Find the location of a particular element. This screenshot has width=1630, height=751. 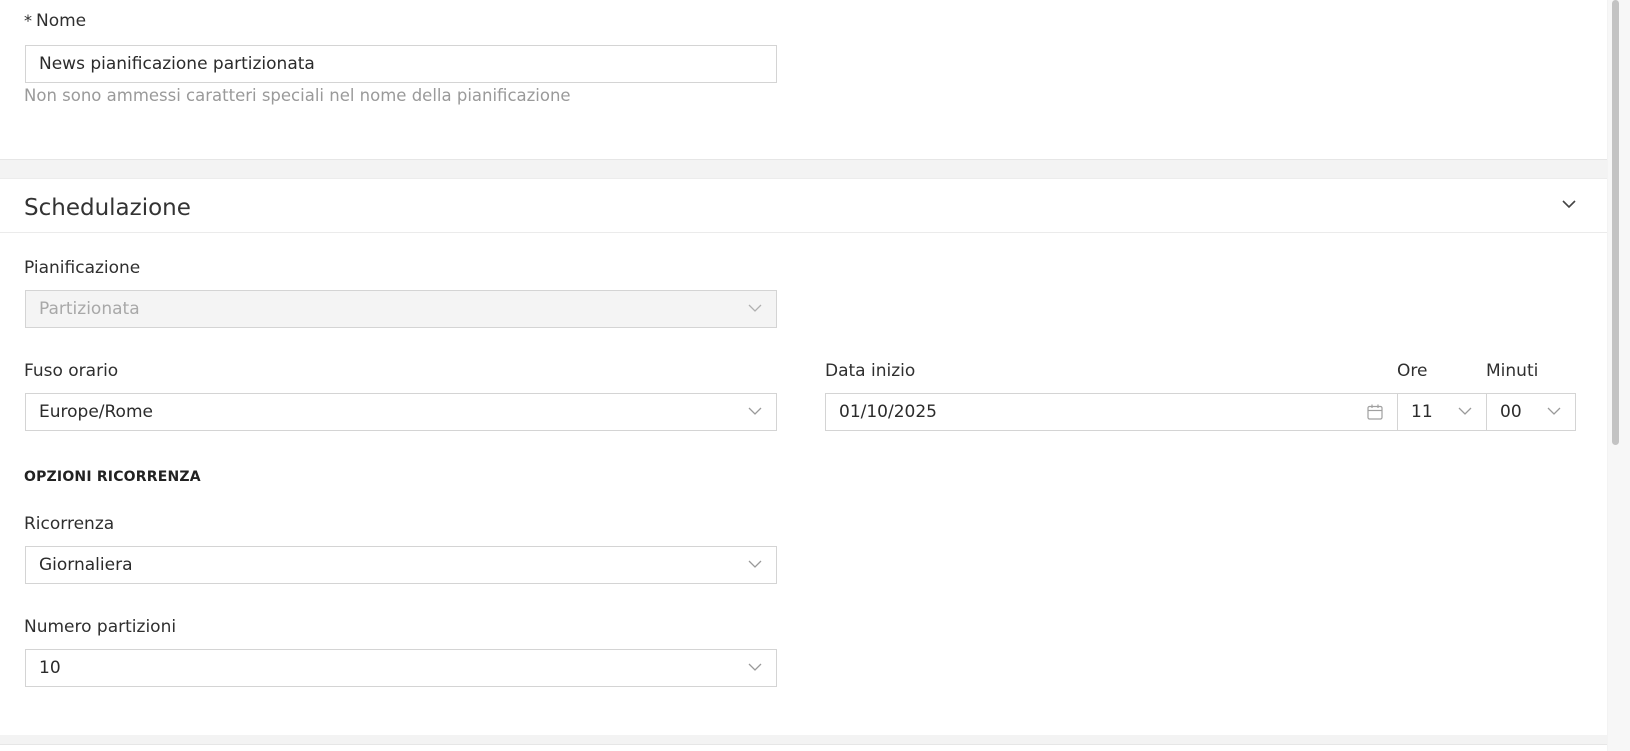

timezone-value: Europe/Rome is located at coordinates (96, 412).